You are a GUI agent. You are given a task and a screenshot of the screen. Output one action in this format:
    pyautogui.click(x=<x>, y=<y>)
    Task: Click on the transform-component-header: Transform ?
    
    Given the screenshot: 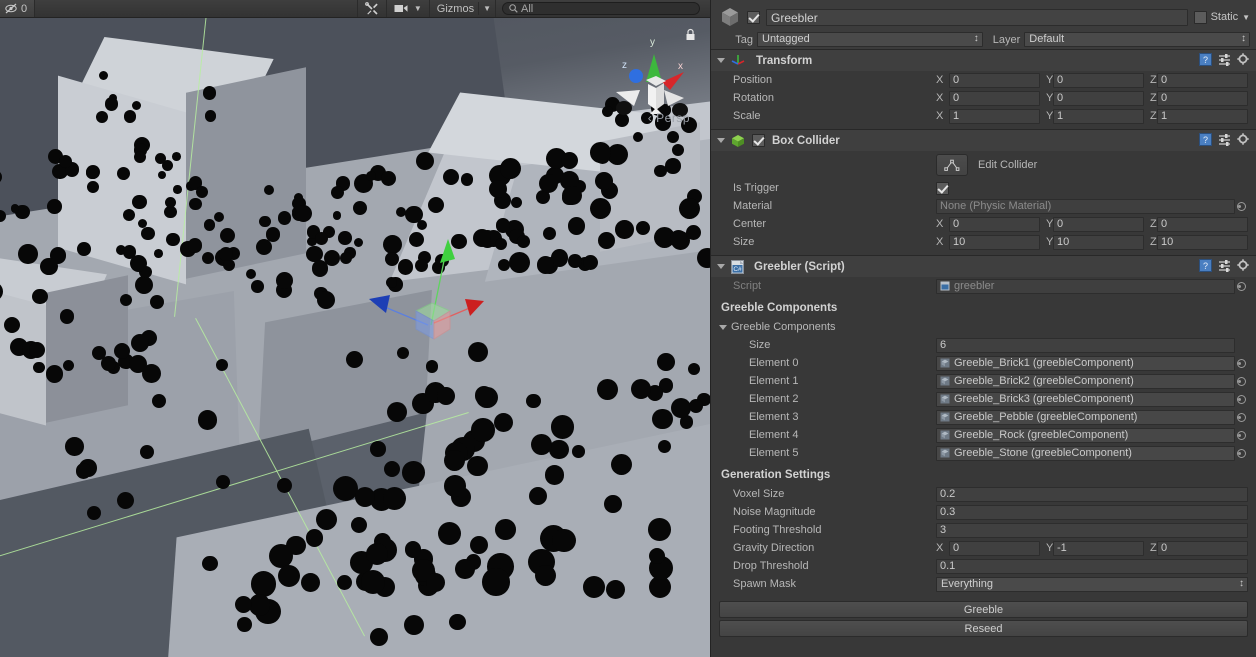 What is the action you would take?
    pyautogui.click(x=983, y=60)
    